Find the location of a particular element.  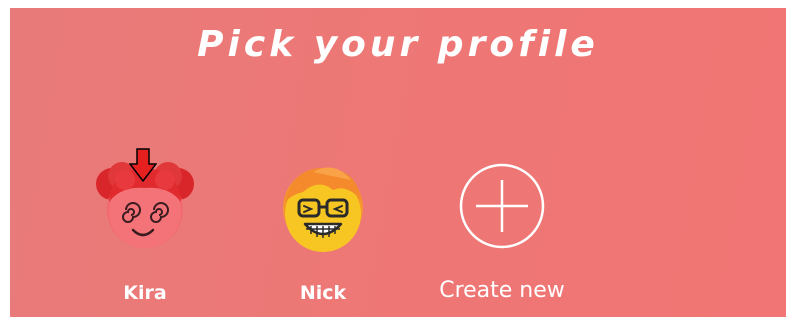

create-new-label: Create new is located at coordinates (502, 290).